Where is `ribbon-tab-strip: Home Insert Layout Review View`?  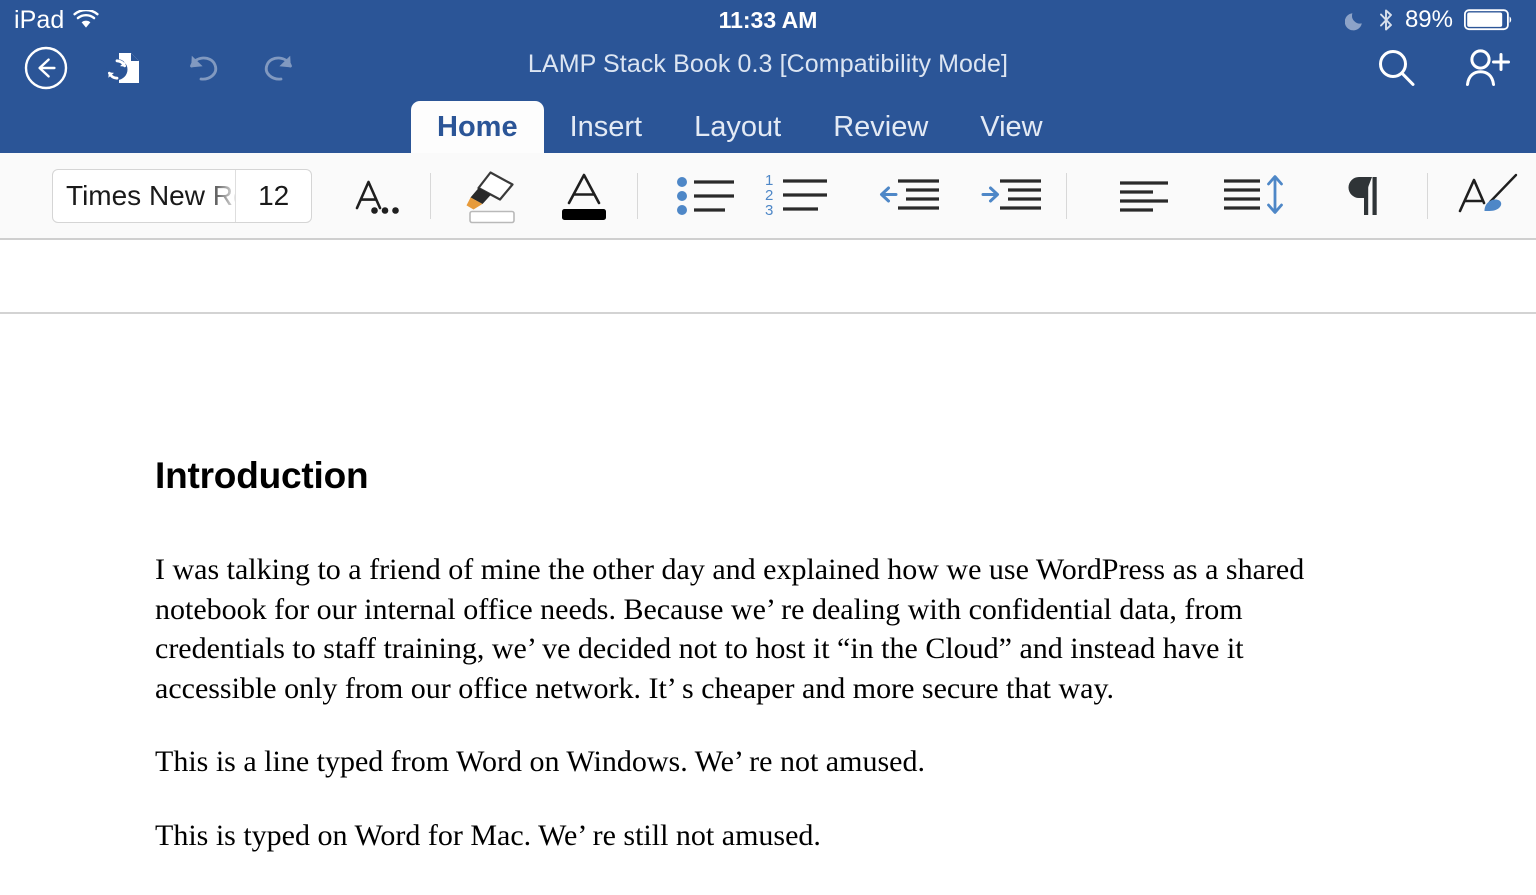
ribbon-tab-strip: Home Insert Layout Review View is located at coordinates (768, 124).